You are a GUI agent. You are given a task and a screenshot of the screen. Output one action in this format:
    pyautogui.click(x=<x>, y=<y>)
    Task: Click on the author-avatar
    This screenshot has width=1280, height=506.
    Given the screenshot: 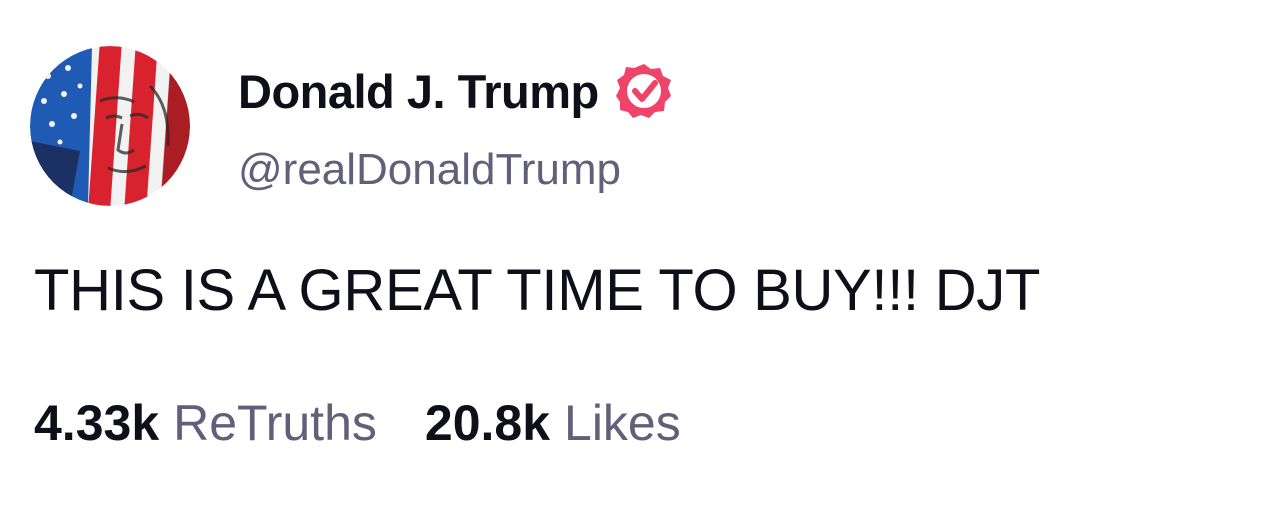 What is the action you would take?
    pyautogui.click(x=110, y=126)
    